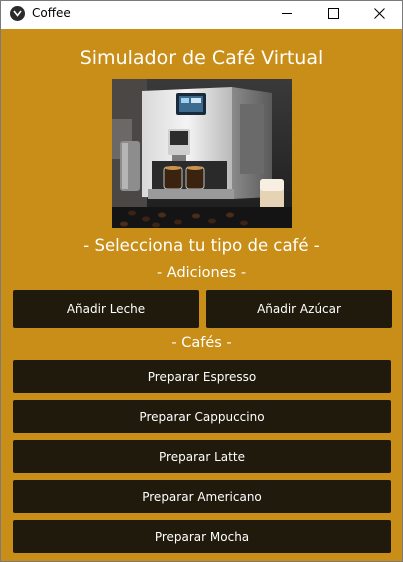 This screenshot has height=562, width=403. What do you see at coordinates (299, 309) in the screenshot?
I see `add-sugar-button: Añadir Azúcar` at bounding box center [299, 309].